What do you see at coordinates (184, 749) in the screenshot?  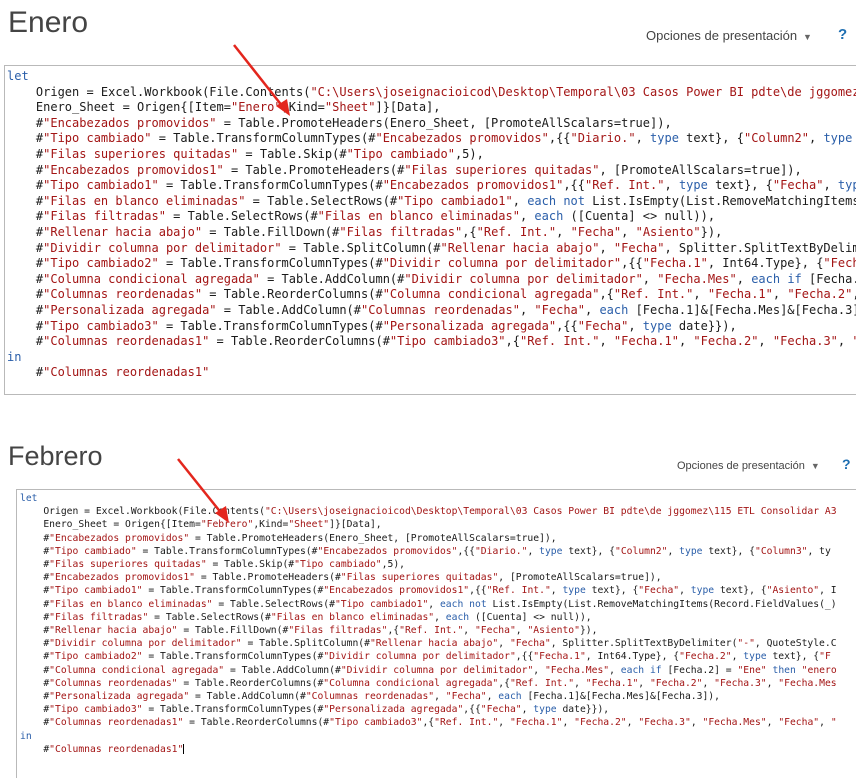 I see `text-cursor` at bounding box center [184, 749].